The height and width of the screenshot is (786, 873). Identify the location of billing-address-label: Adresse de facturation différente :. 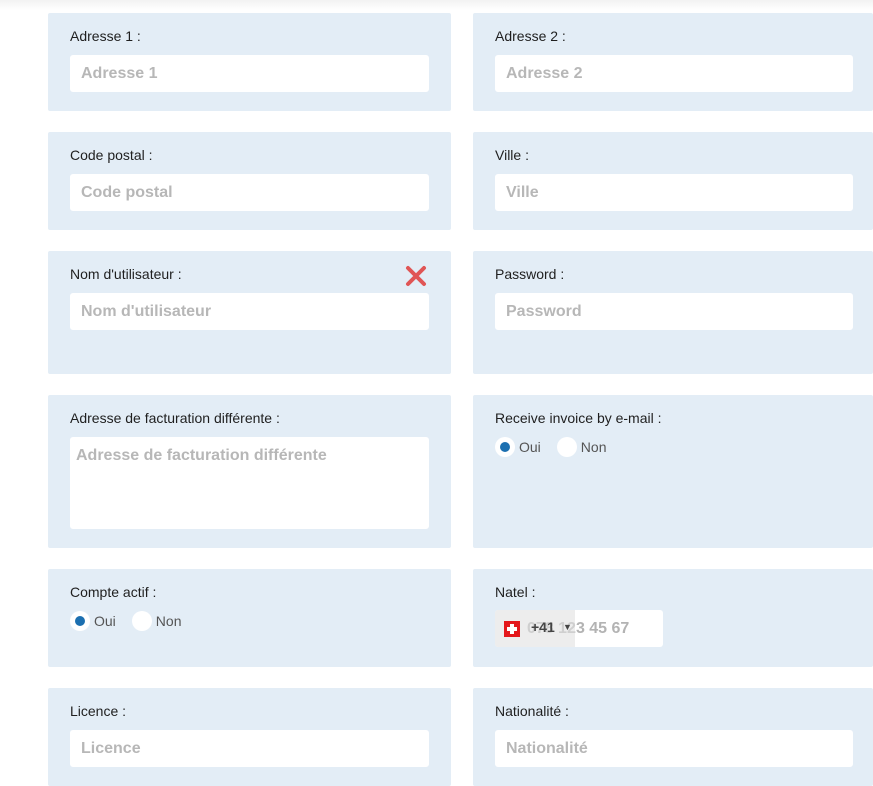
(175, 418).